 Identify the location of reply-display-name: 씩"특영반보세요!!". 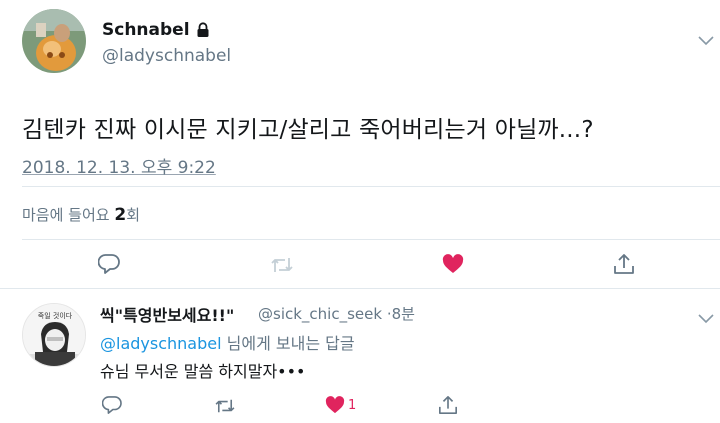
(167, 314).